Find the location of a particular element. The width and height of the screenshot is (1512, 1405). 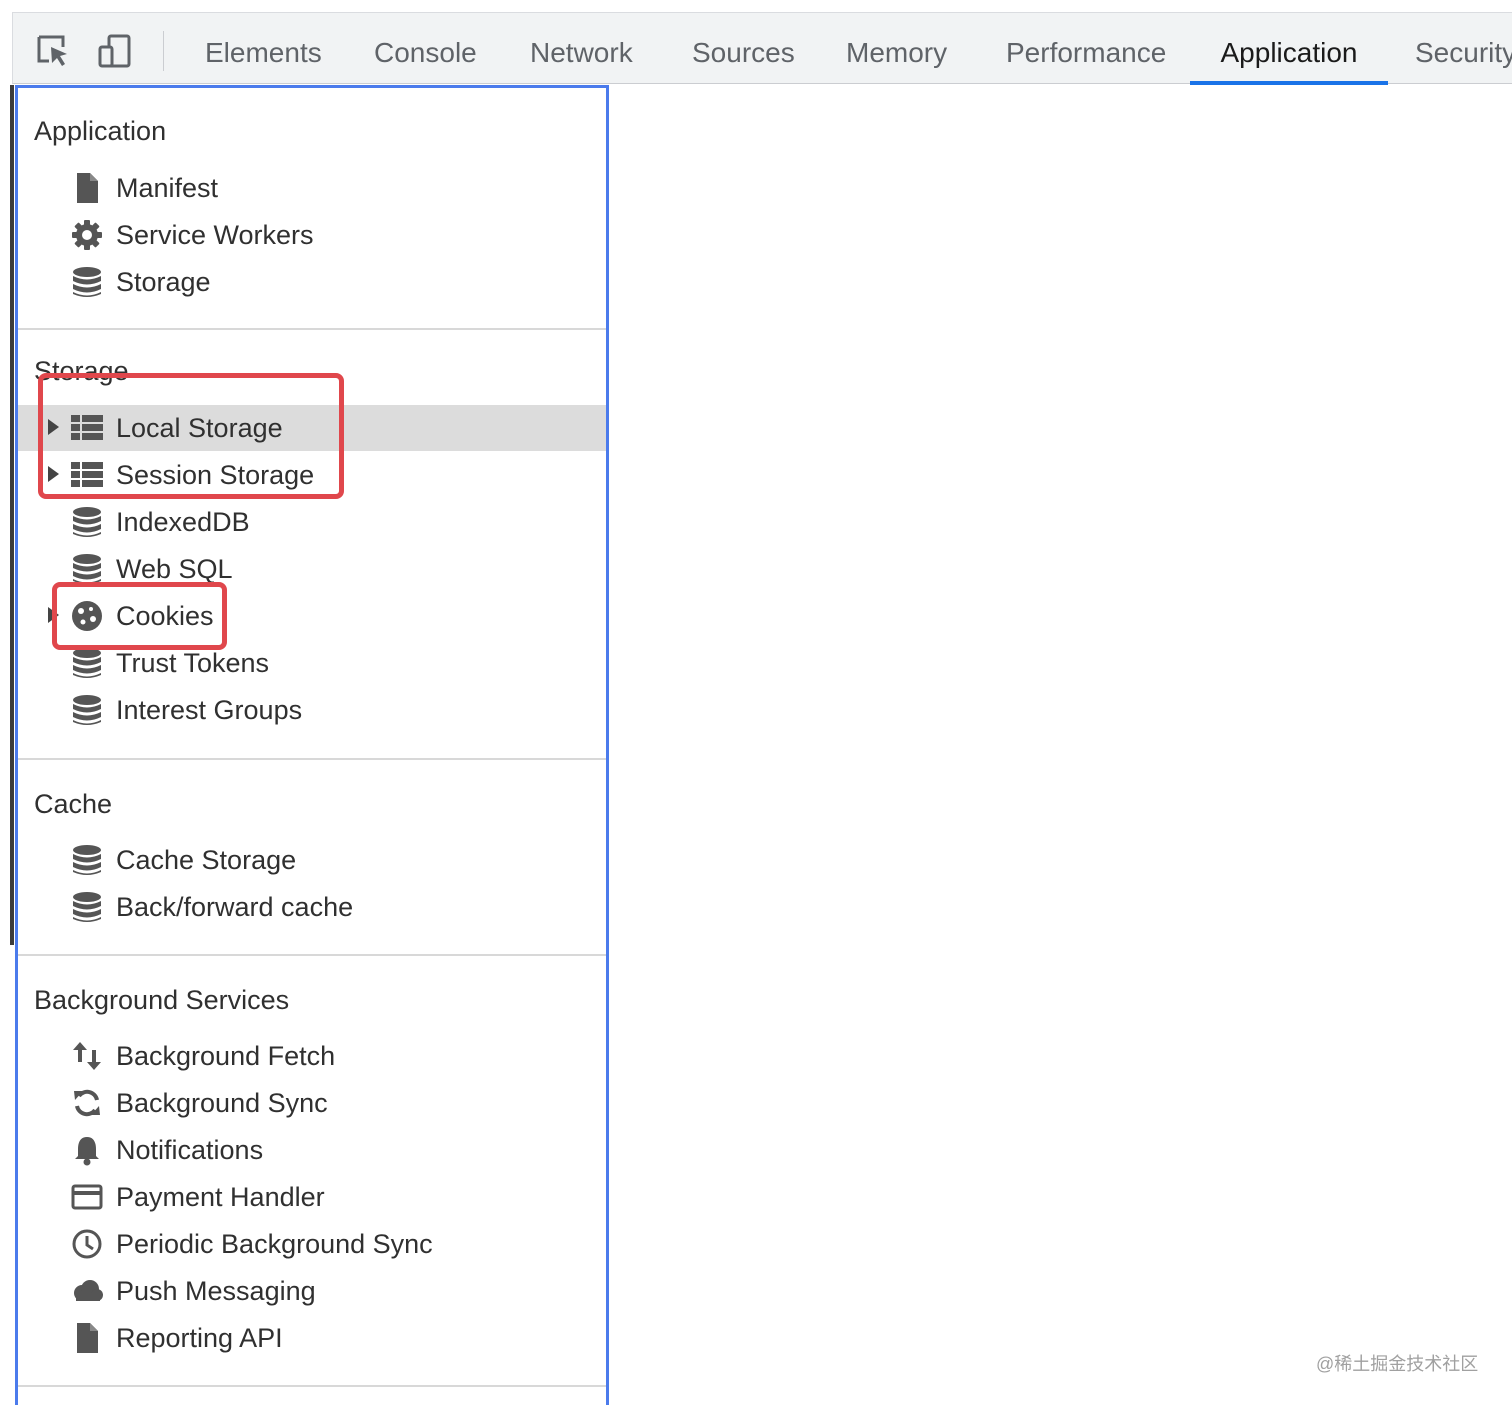

sidebar-item-label: Background Sync is located at coordinates (222, 1103).